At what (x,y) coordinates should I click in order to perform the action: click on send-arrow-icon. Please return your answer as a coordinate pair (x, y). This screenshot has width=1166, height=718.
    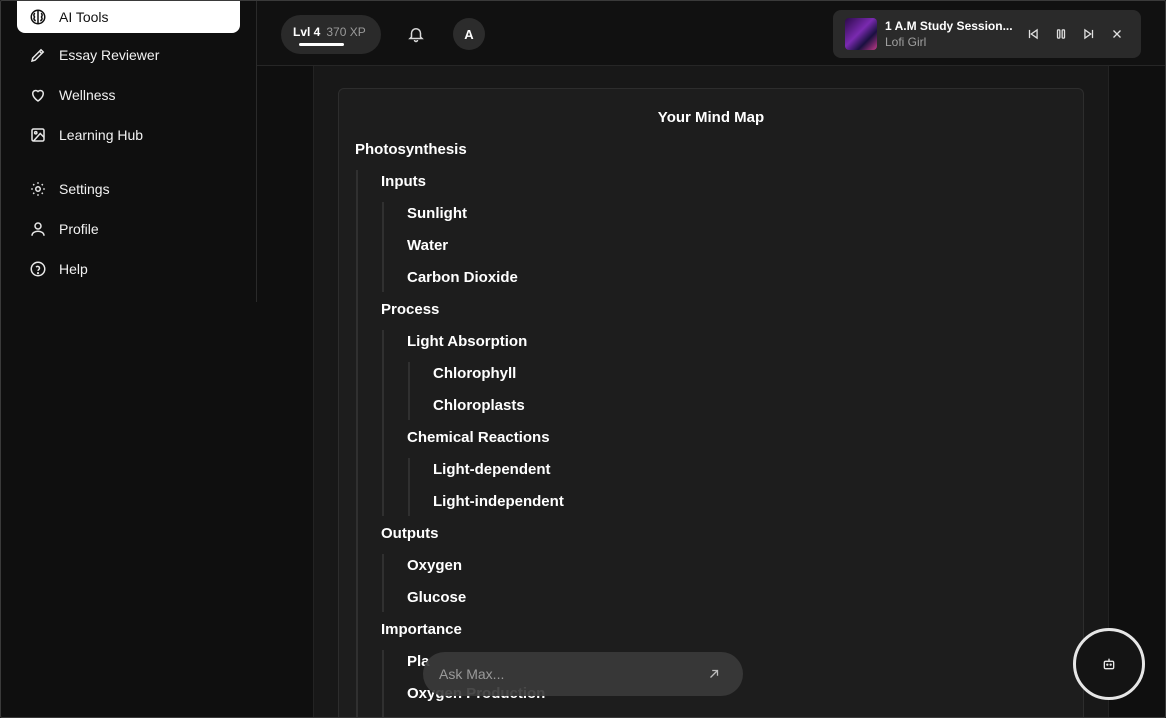
    Looking at the image, I should click on (714, 674).